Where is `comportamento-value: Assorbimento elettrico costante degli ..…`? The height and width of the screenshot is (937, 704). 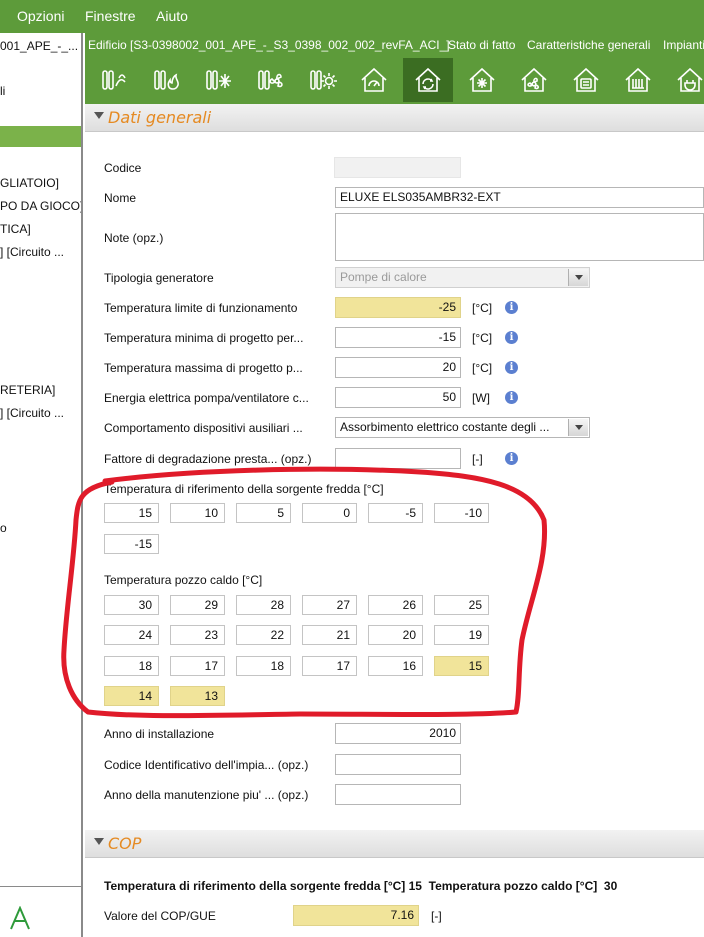
comportamento-value: Assorbimento elettrico costante degli ..… is located at coordinates (445, 427).